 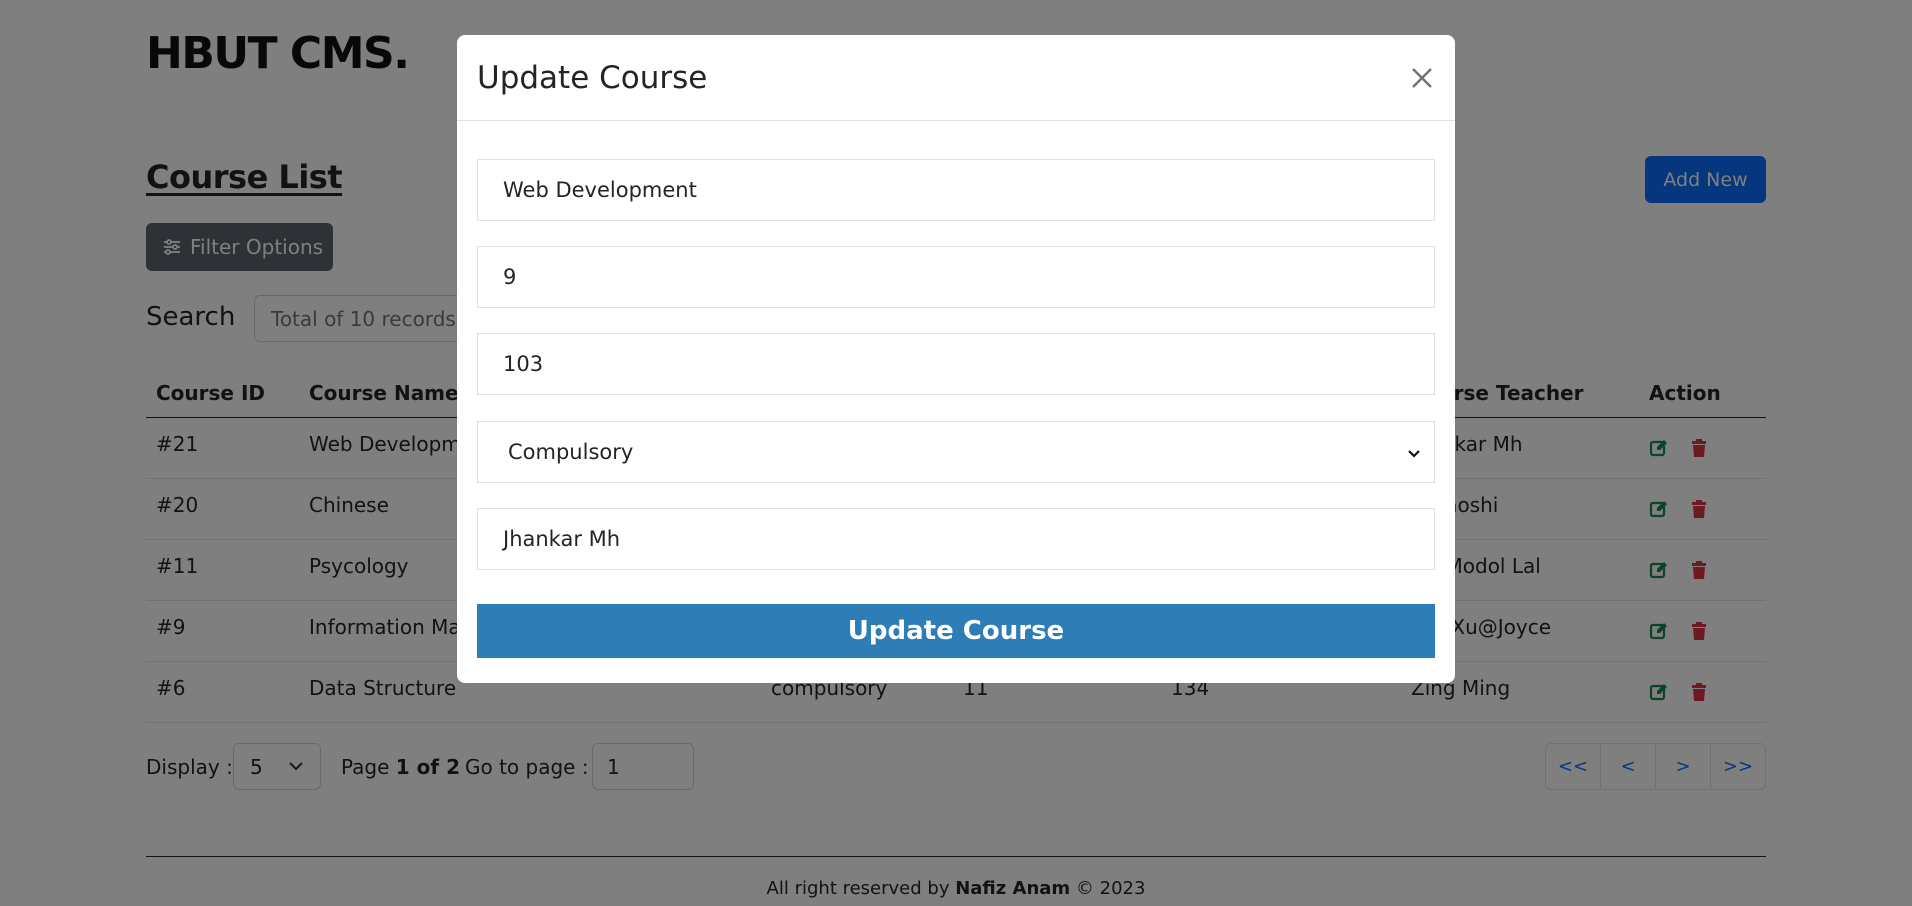 I want to click on update-course-button: Update Course, so click(x=956, y=631).